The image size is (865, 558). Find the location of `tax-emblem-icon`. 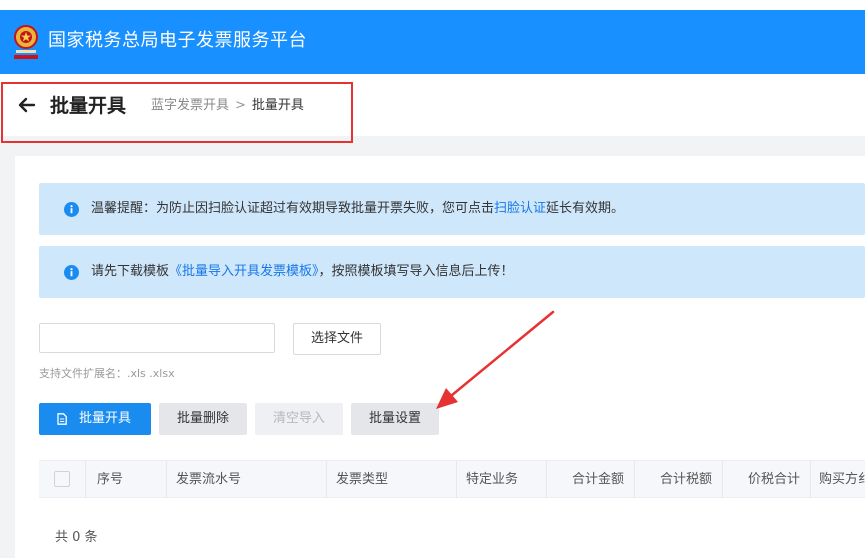

tax-emblem-icon is located at coordinates (26, 42).